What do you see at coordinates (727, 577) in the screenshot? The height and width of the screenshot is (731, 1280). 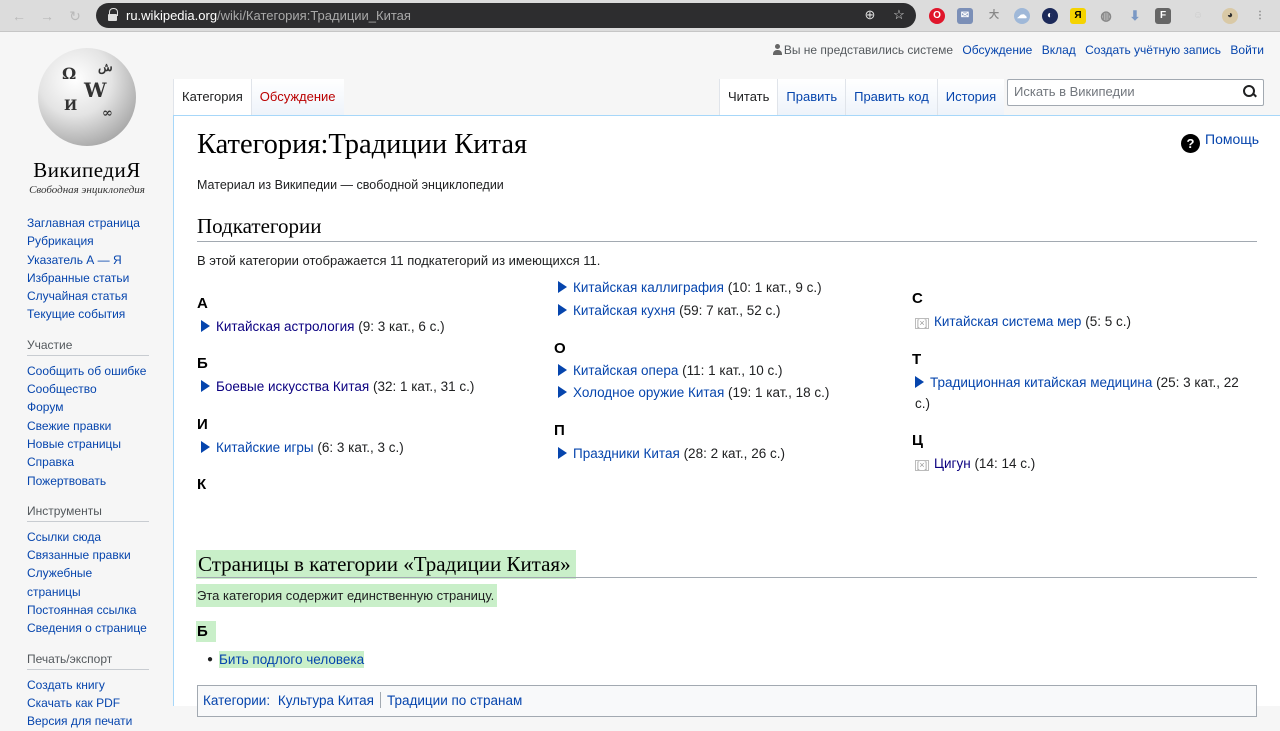 I see `heading-divider` at bounding box center [727, 577].